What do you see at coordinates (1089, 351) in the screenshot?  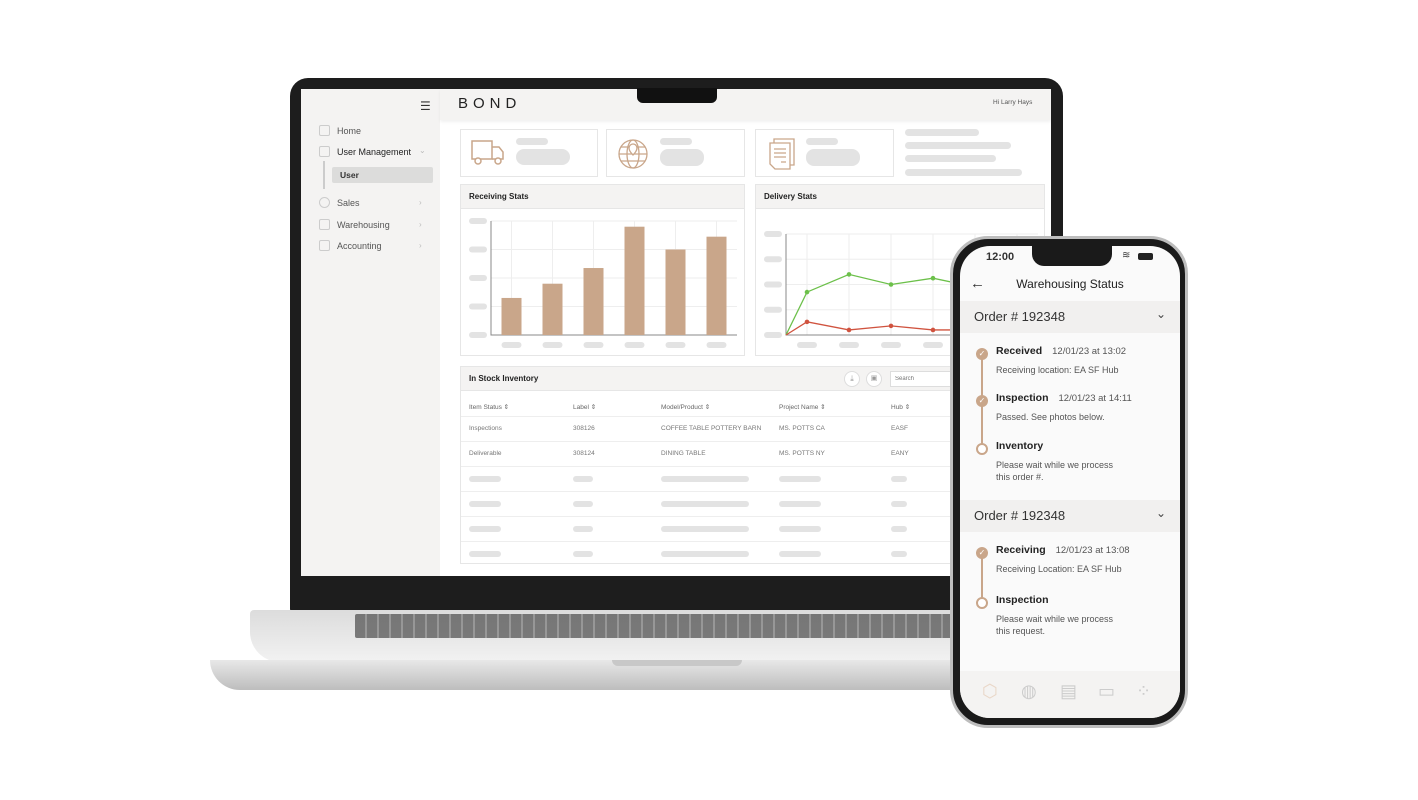 I see `step-date: 12/01/23 at 13:02` at bounding box center [1089, 351].